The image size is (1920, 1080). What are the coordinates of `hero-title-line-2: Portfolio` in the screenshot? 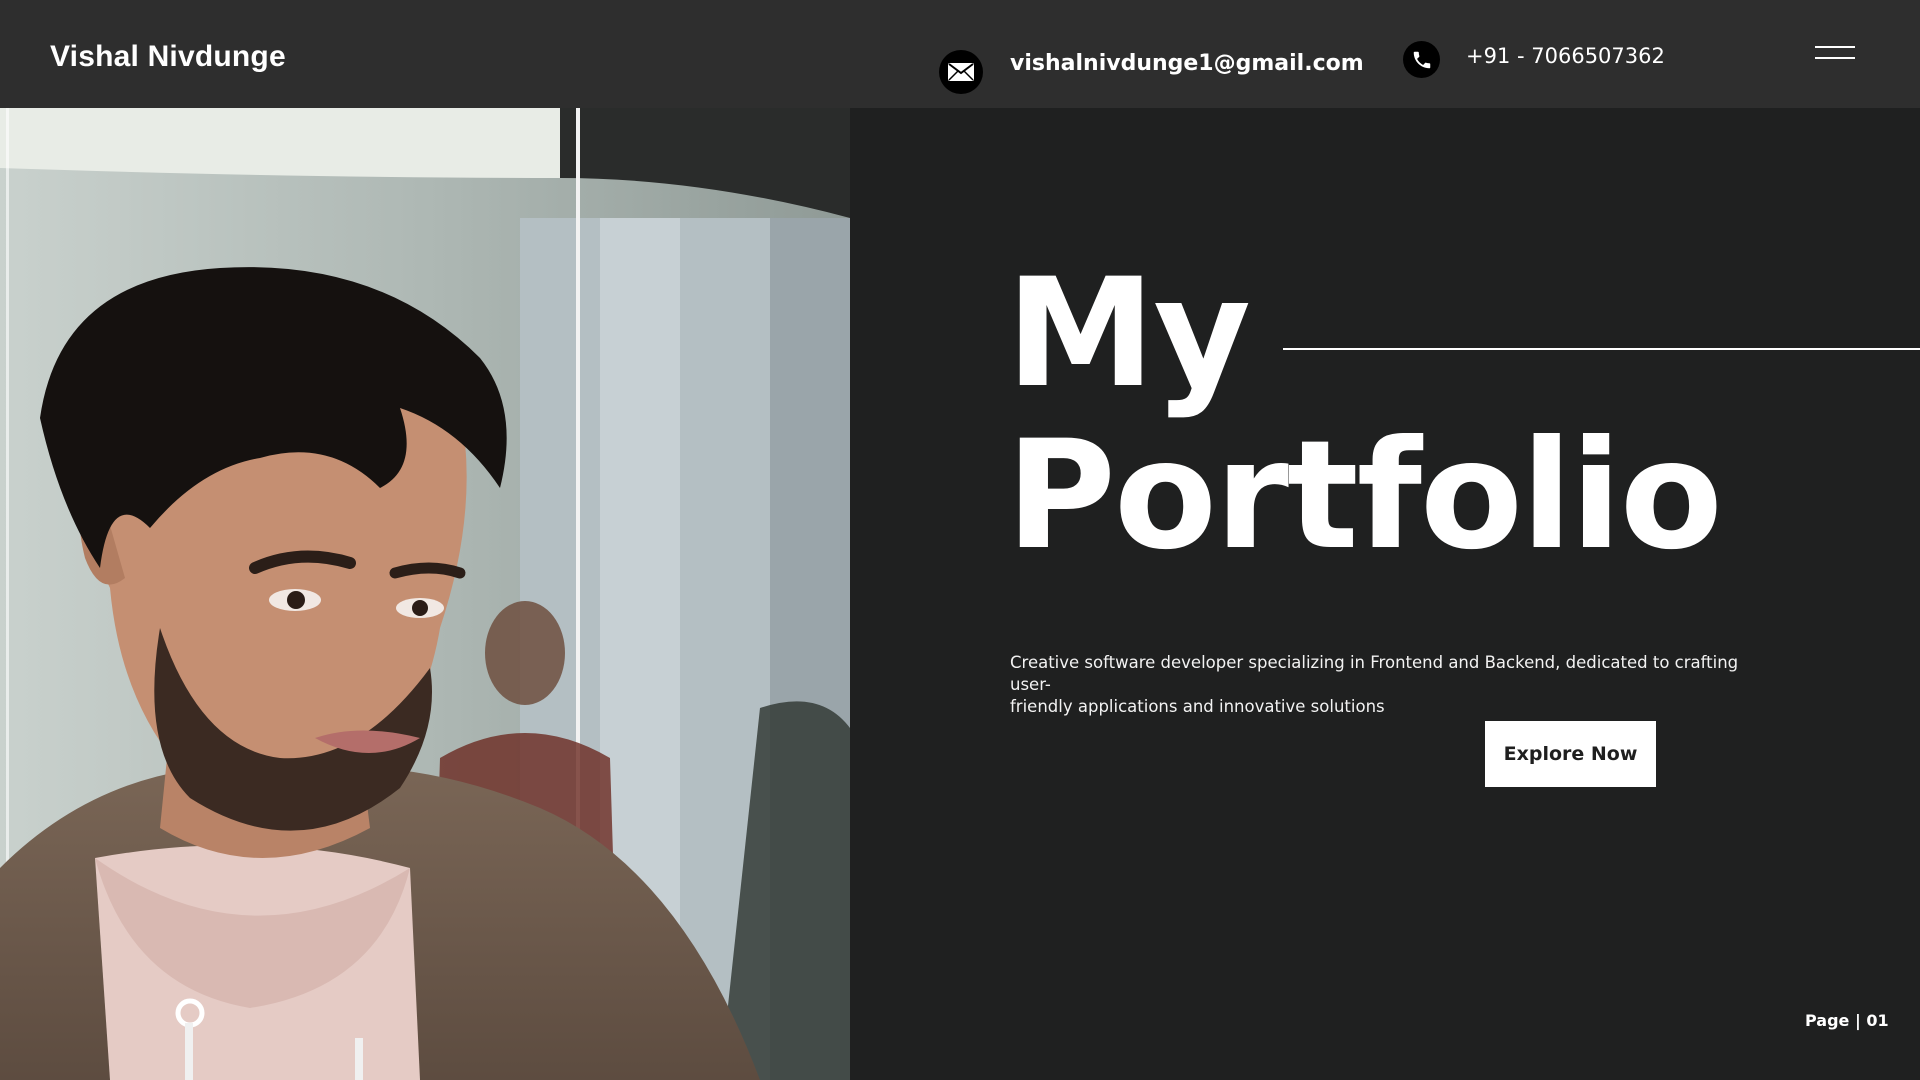 It's located at (1364, 496).